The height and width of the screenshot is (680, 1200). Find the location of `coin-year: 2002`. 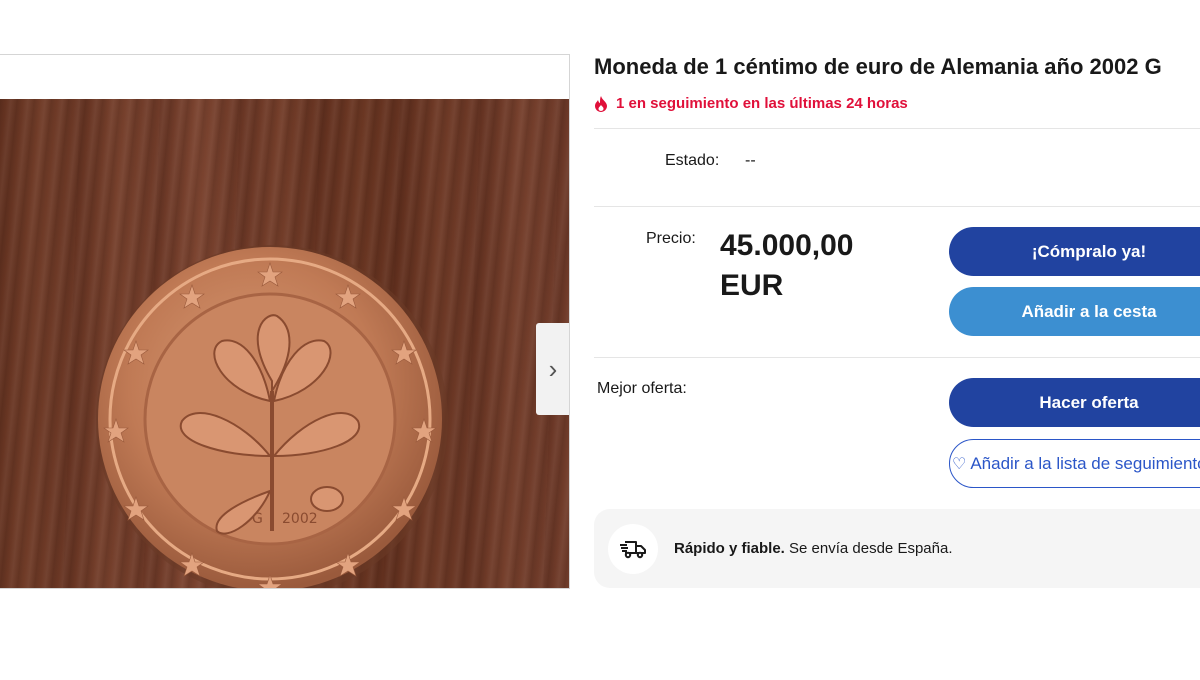

coin-year: 2002 is located at coordinates (300, 519).